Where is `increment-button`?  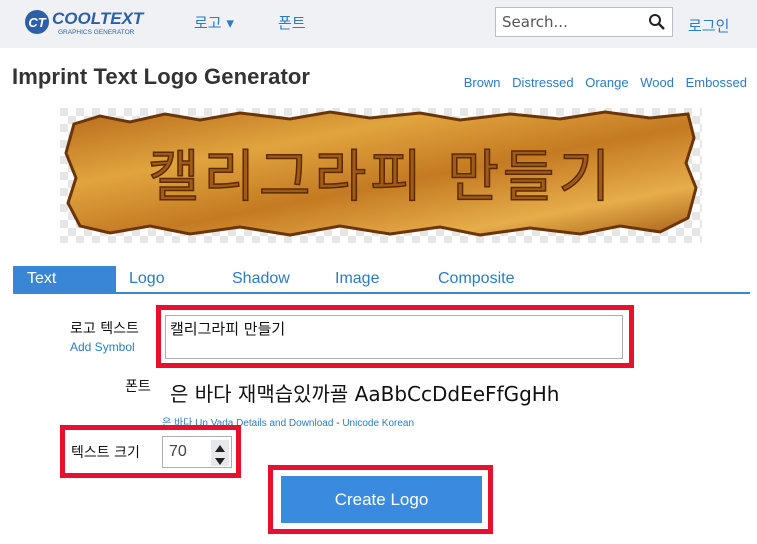
increment-button is located at coordinates (220, 446).